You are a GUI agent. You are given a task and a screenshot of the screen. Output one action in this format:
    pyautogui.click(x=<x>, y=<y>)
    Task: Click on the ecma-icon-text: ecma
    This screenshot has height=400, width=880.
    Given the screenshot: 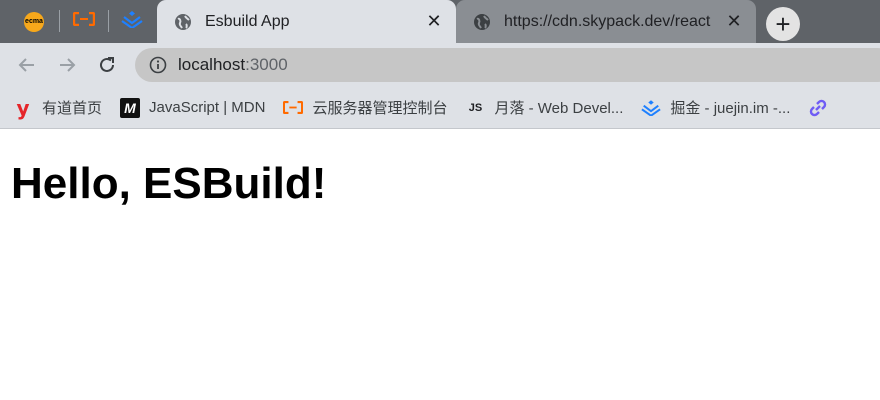 What is the action you would take?
    pyautogui.click(x=34, y=21)
    